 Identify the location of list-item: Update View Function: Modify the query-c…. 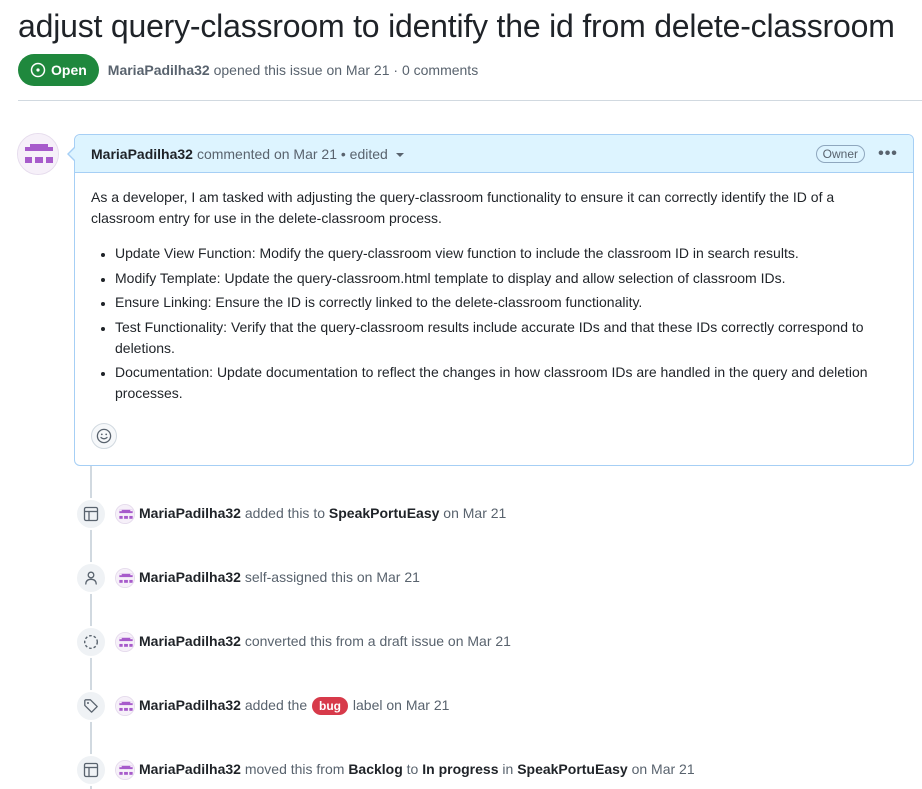
(506, 253).